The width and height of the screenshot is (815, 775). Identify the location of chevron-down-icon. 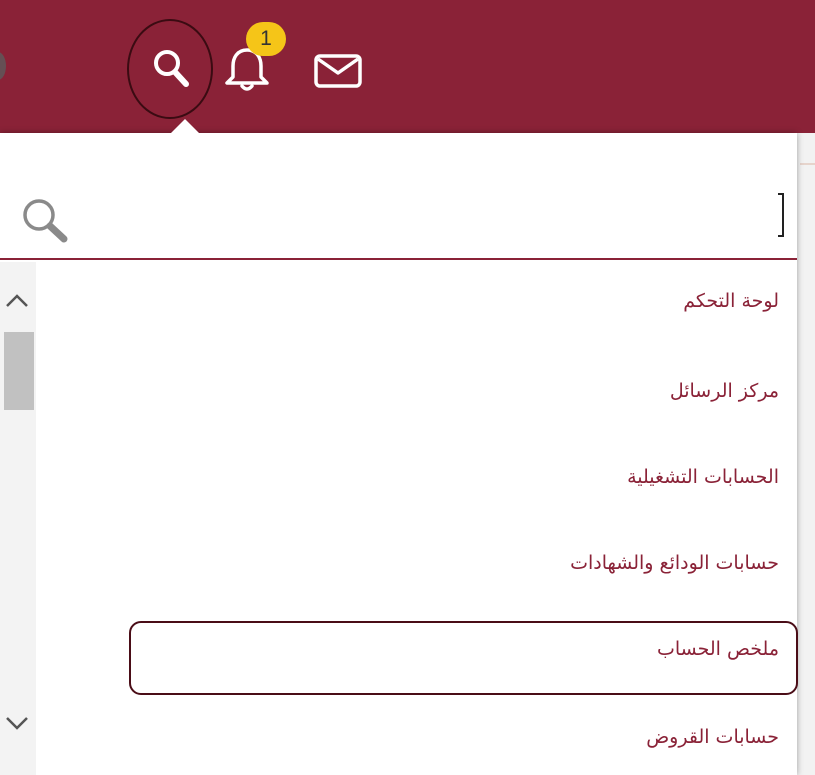
(17, 723).